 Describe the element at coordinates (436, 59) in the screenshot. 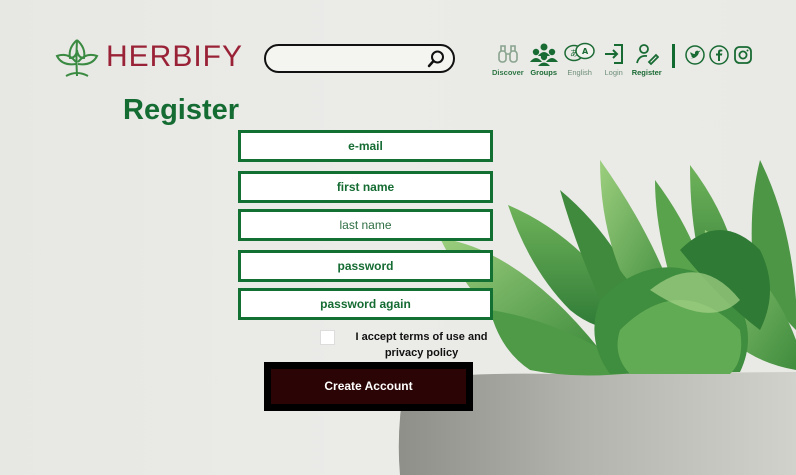

I see `search-icon` at that location.